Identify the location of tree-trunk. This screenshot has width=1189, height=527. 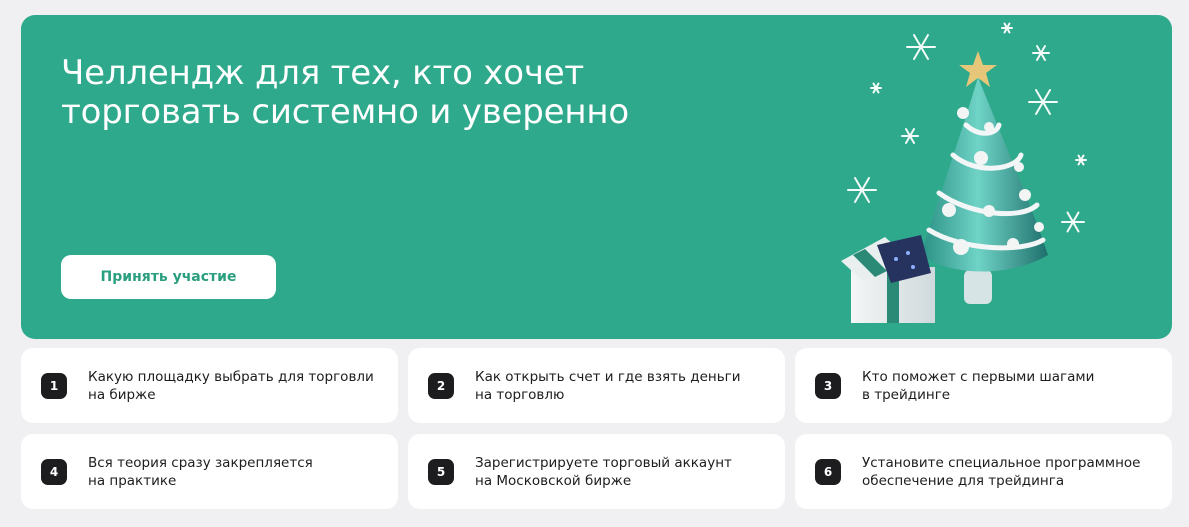
(978, 287).